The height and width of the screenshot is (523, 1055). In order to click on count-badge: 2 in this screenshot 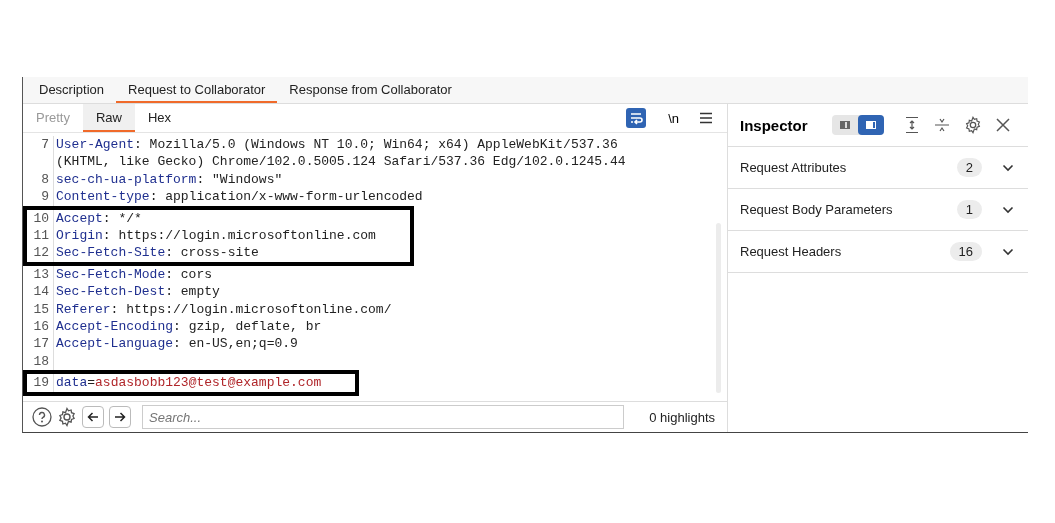, I will do `click(969, 167)`.